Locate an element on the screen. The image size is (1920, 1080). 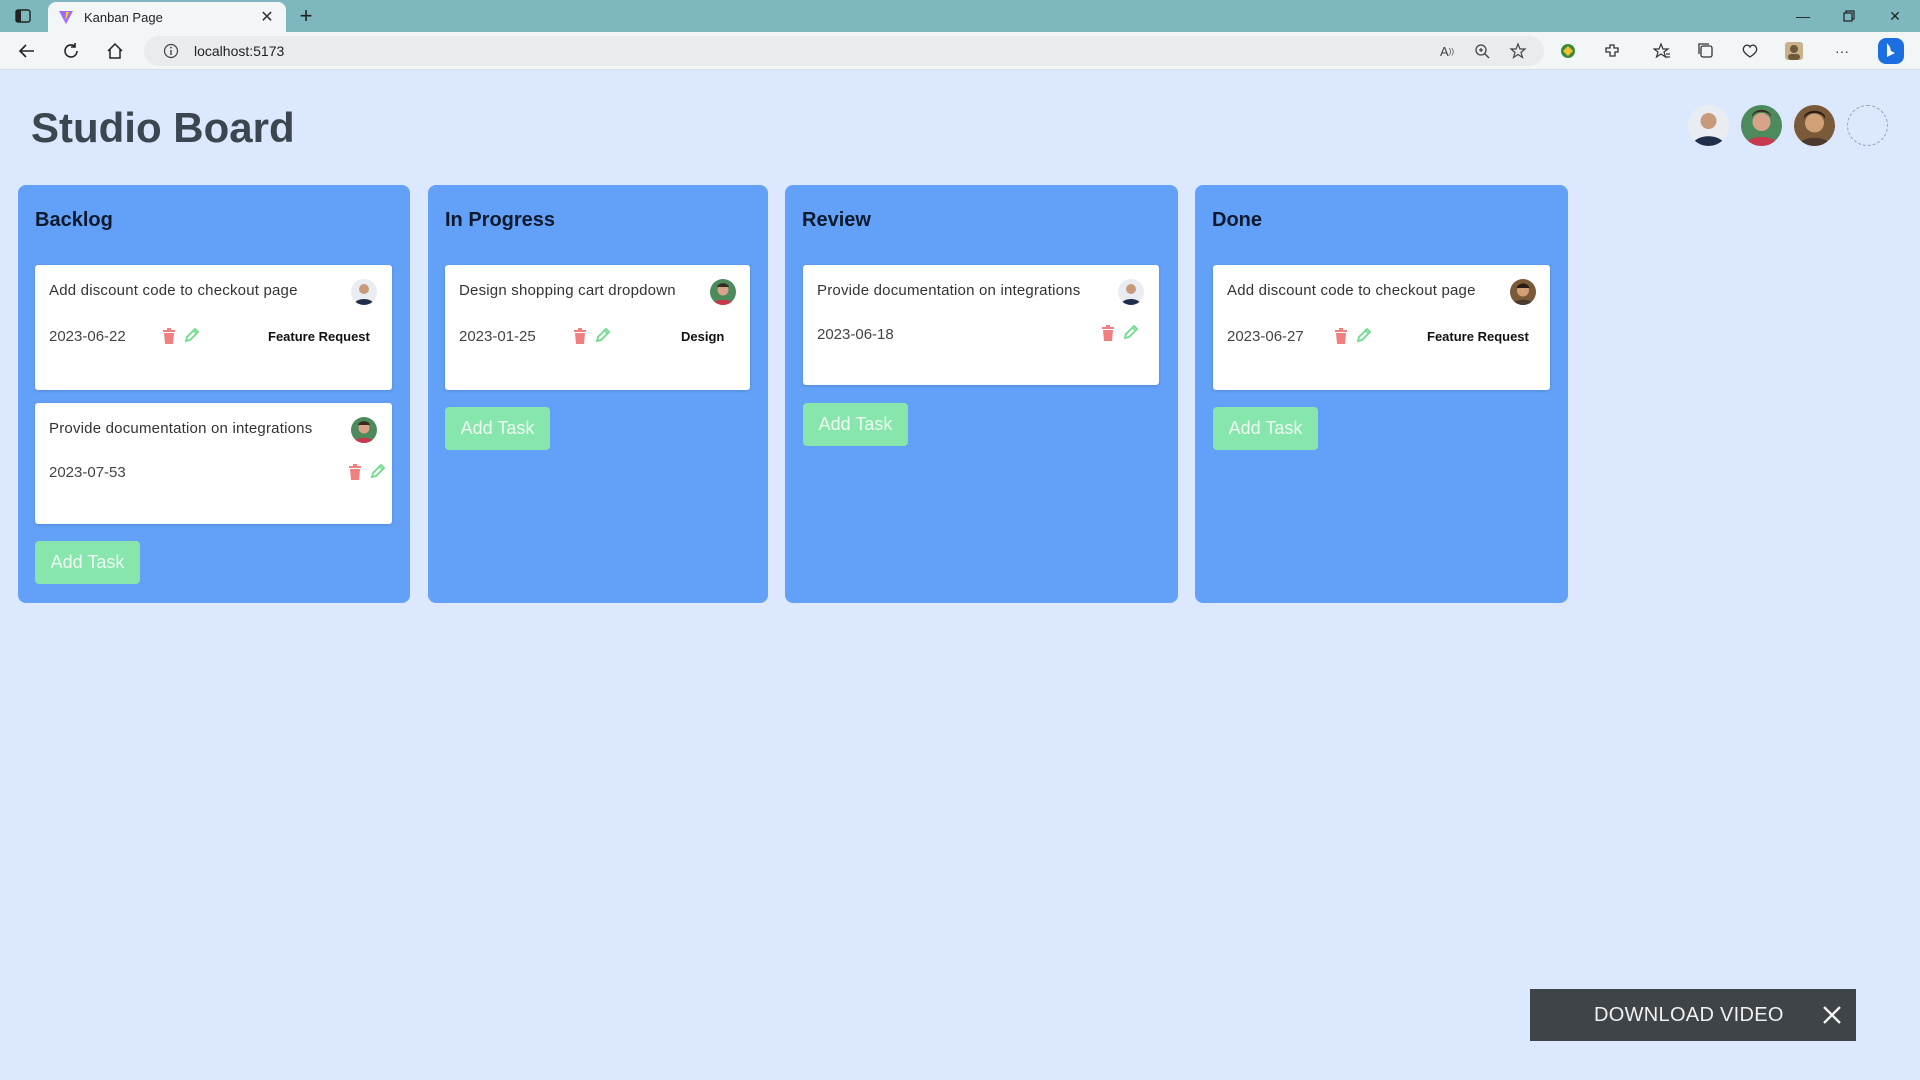
card-date: 2023-07-53 is located at coordinates (87, 472).